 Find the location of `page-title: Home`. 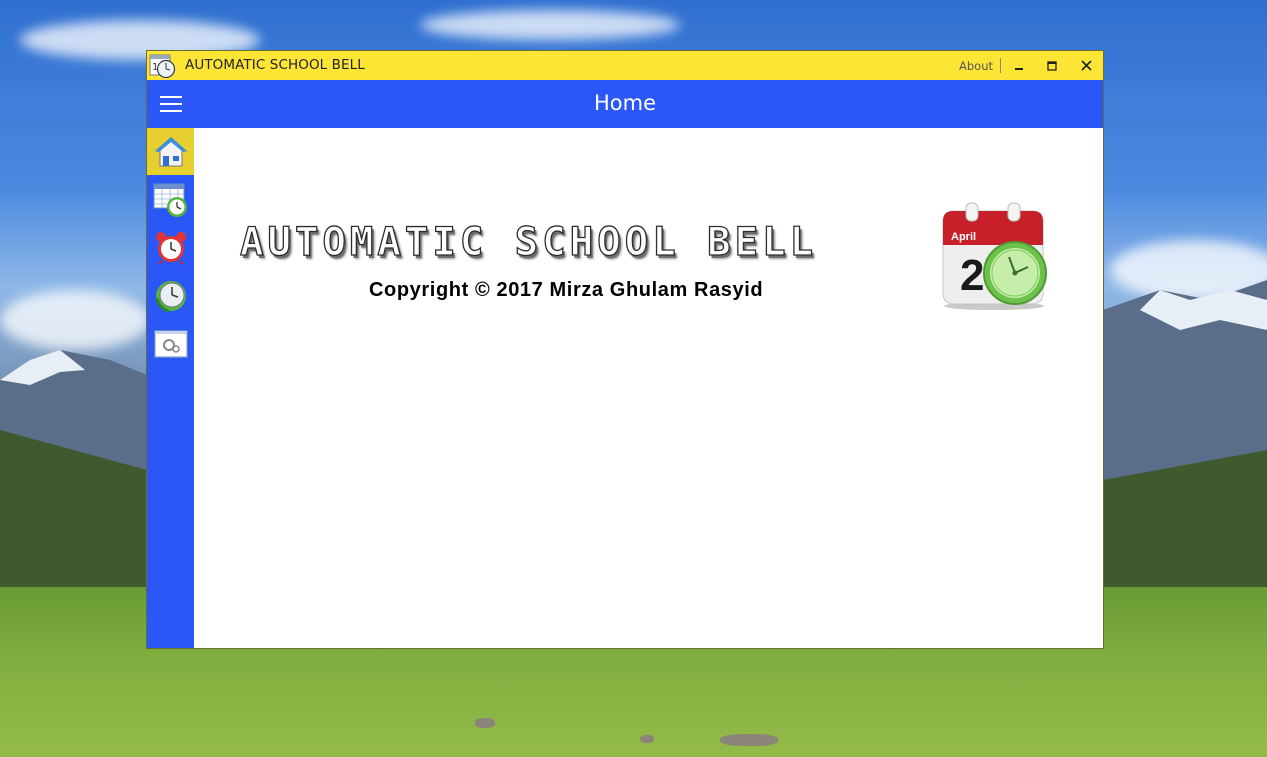

page-title: Home is located at coordinates (624, 103).